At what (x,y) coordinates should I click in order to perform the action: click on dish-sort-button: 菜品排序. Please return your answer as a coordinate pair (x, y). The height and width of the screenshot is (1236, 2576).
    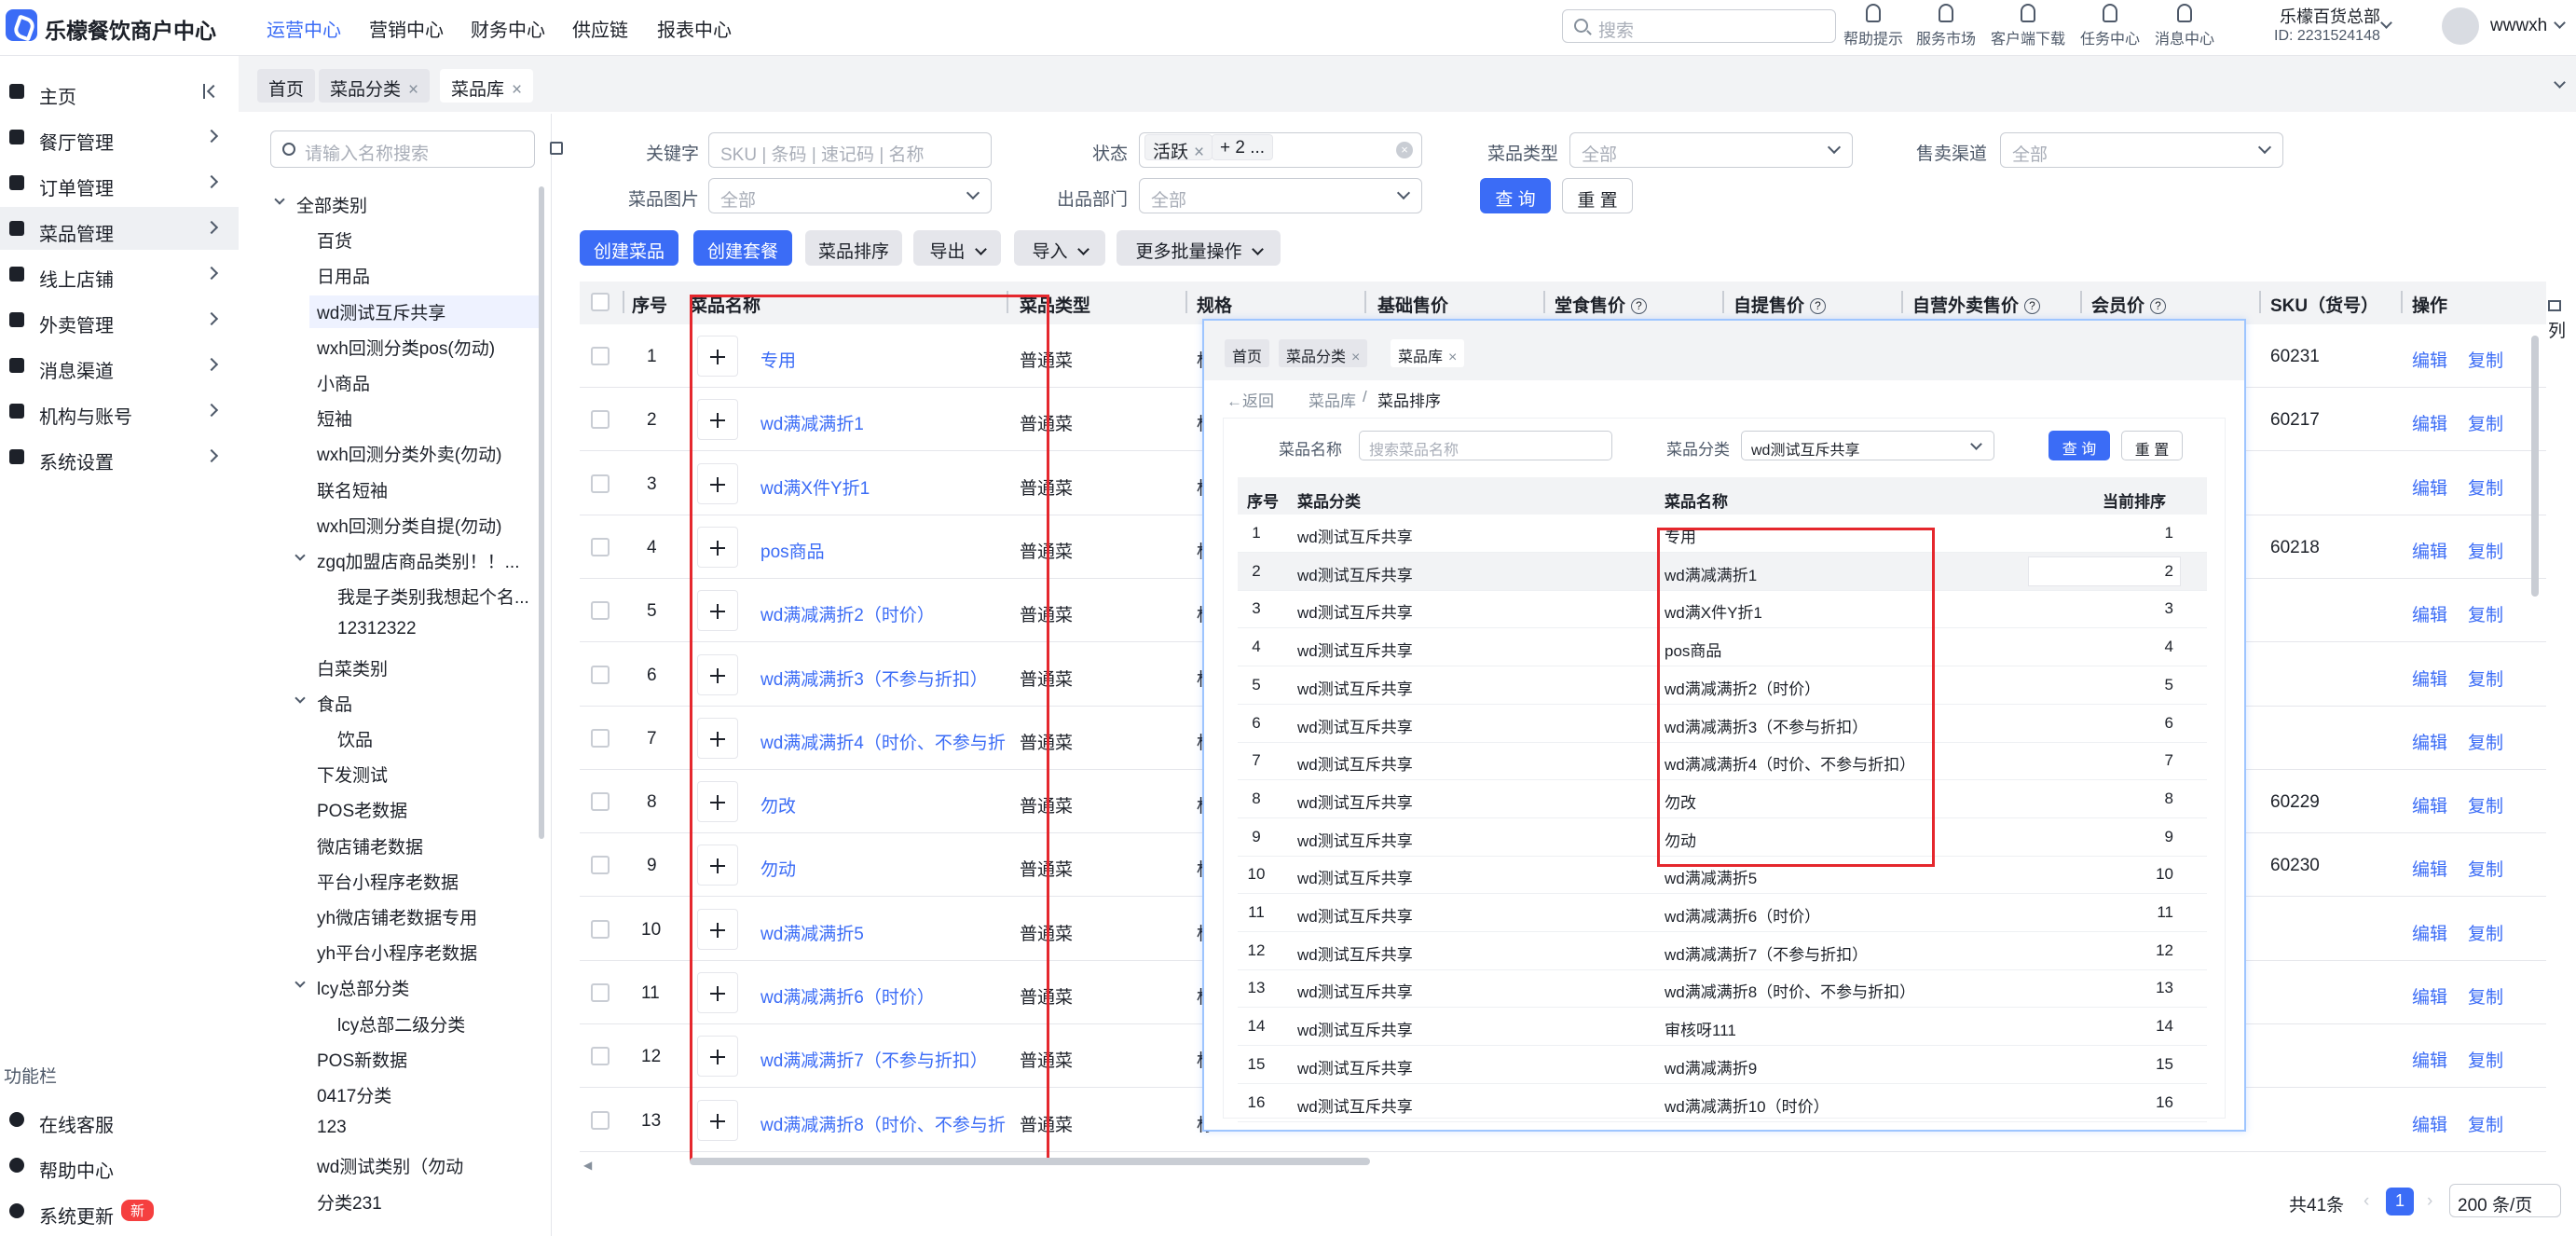
    Looking at the image, I should click on (853, 248).